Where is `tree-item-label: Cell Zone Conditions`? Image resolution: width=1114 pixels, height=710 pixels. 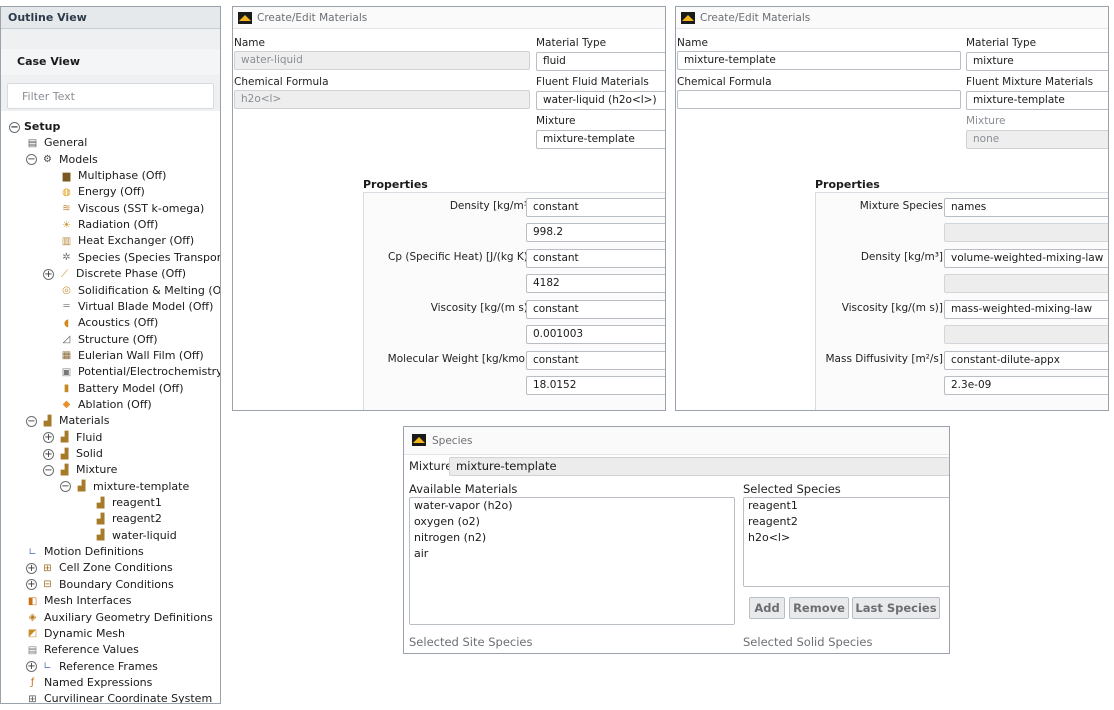
tree-item-label: Cell Zone Conditions is located at coordinates (116, 568).